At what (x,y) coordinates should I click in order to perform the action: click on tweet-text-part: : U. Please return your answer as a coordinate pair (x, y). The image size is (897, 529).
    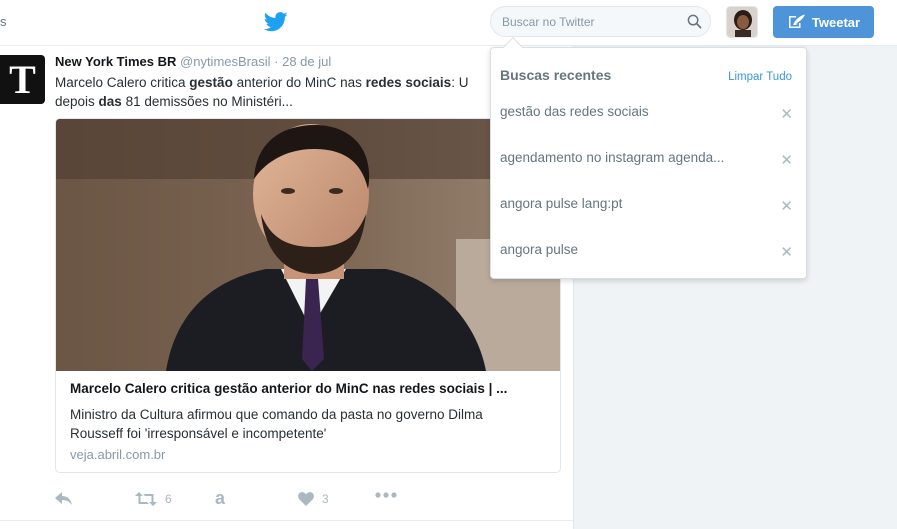
    Looking at the image, I should click on (460, 82).